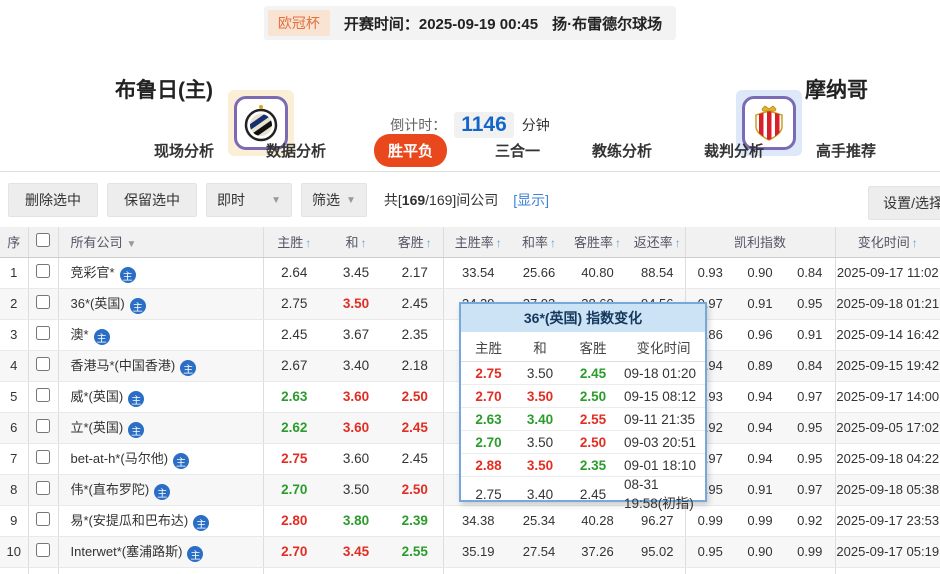 This screenshot has height=574, width=940. What do you see at coordinates (161, 242) in the screenshot?
I see `header-company: 所有公司 ▼` at bounding box center [161, 242].